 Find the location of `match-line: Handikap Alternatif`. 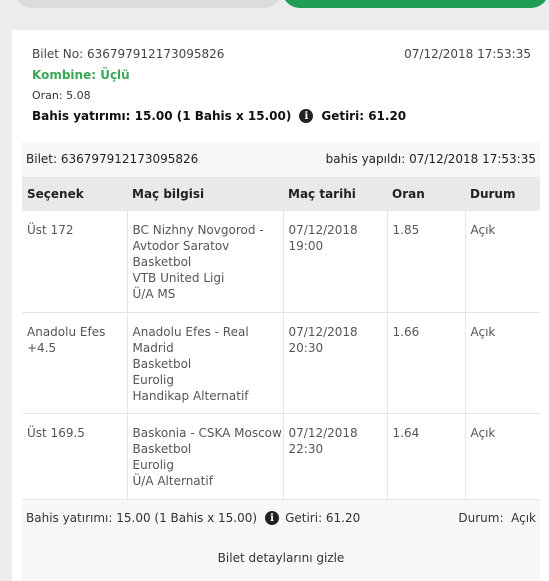

match-line: Handikap Alternatif is located at coordinates (190, 395).